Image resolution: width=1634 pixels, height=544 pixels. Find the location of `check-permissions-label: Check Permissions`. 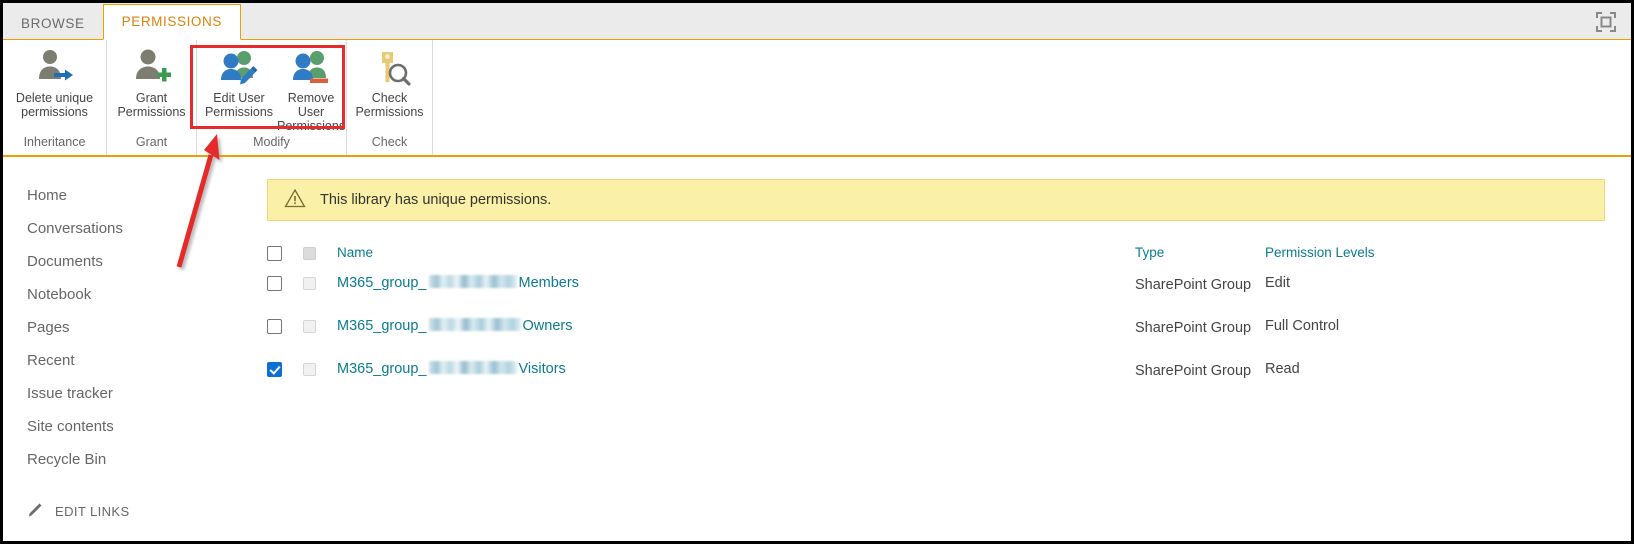

check-permissions-label: Check Permissions is located at coordinates (389, 105).